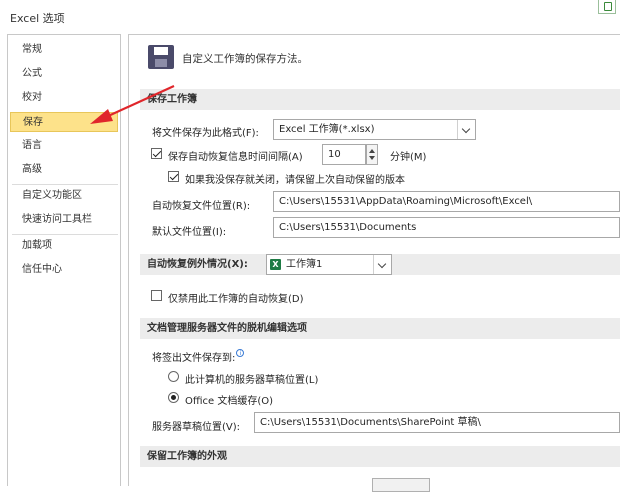 The width and height of the screenshot is (620, 492). I want to click on colors-button, so click(401, 485).